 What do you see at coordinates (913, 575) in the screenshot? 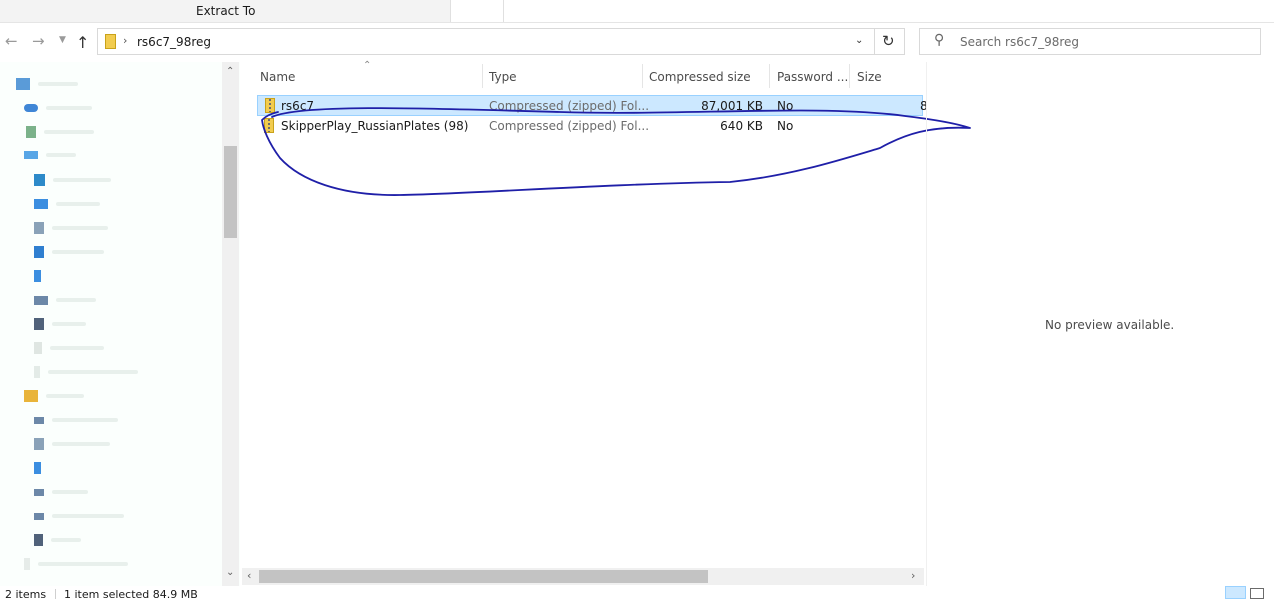
I see `scroll-right-icon: ›` at bounding box center [913, 575].